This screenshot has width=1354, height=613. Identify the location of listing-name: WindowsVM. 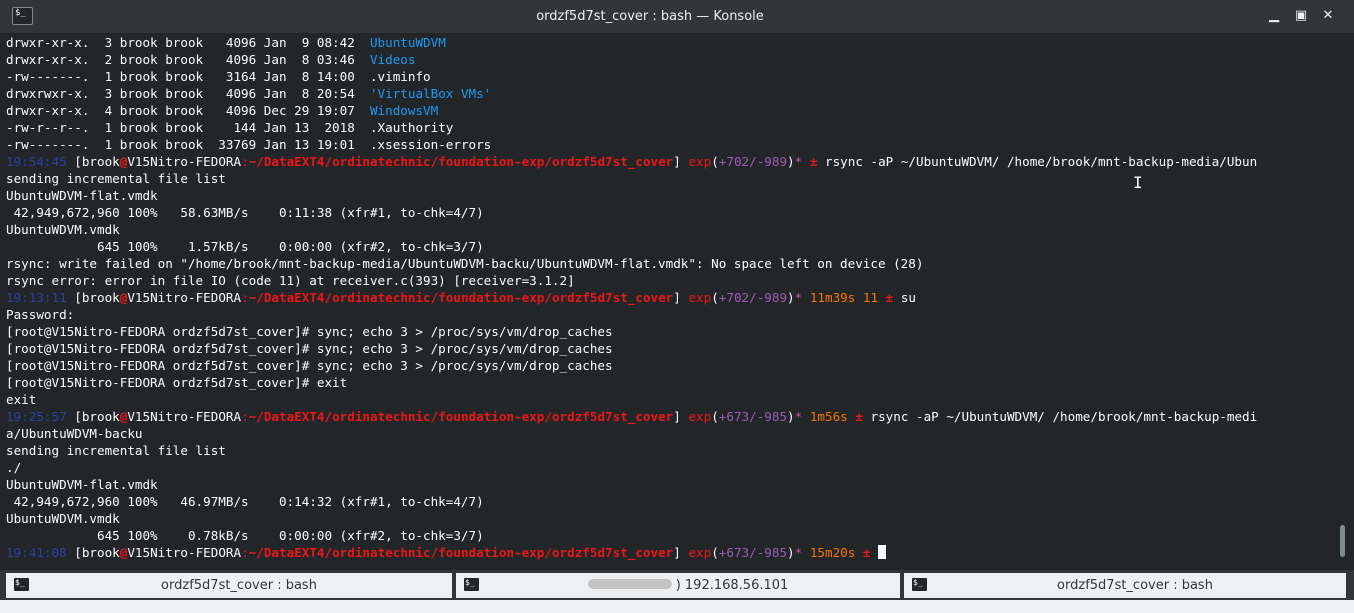
(404, 110).